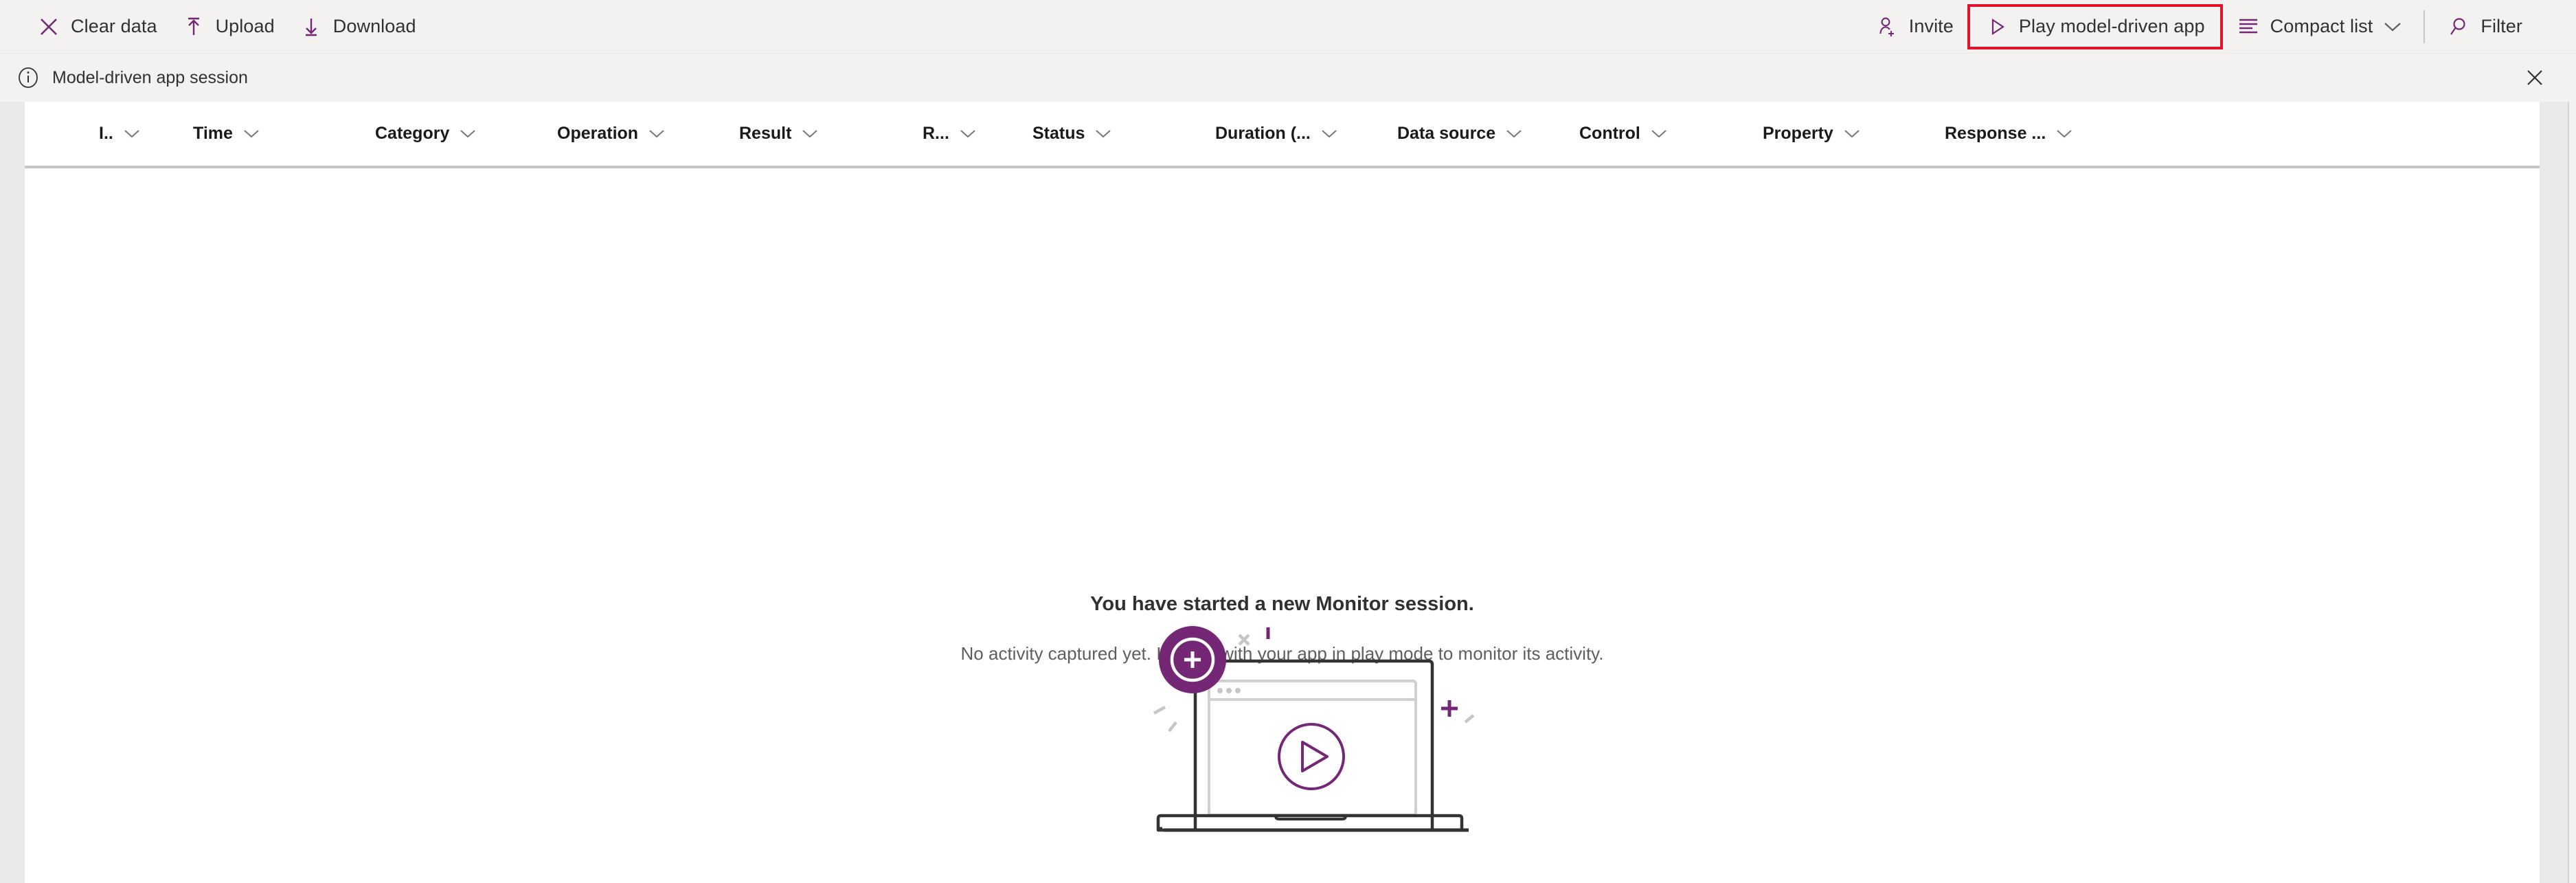  What do you see at coordinates (2111, 26) in the screenshot?
I see `play-model-driven-app-label: Play model-driven app` at bounding box center [2111, 26].